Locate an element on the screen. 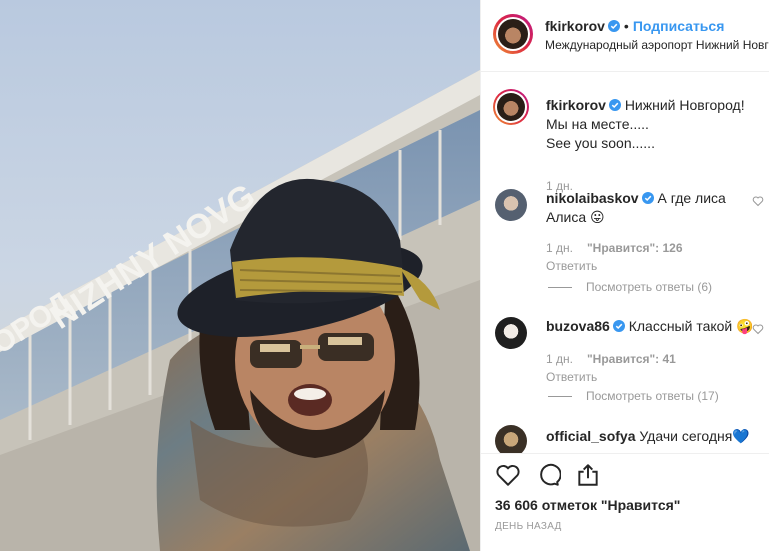 Image resolution: width=769 pixels, height=551 pixels. comment-likes-count: "Нравится": 126 is located at coordinates (635, 248).